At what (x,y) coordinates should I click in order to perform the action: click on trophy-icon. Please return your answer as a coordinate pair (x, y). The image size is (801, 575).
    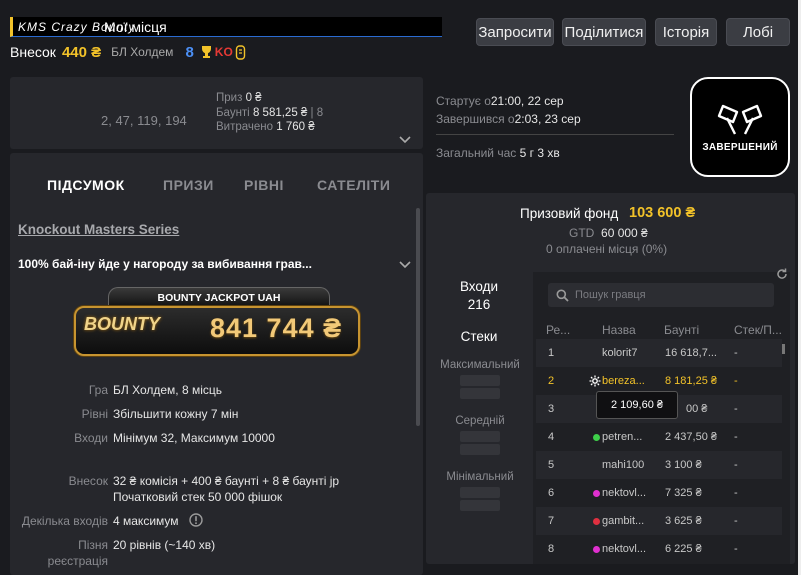
    Looking at the image, I should click on (206, 52).